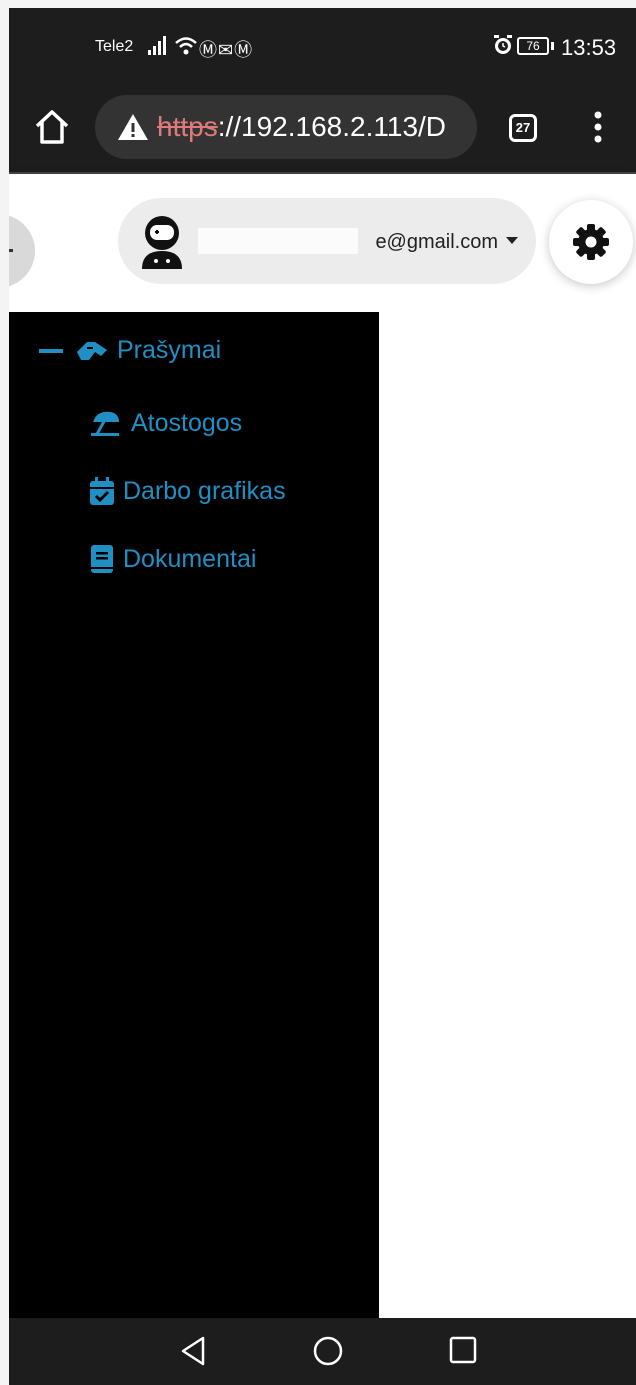 The width and height of the screenshot is (636, 1385). I want to click on sidebar-item-atostogos: Atostogos, so click(165, 423).